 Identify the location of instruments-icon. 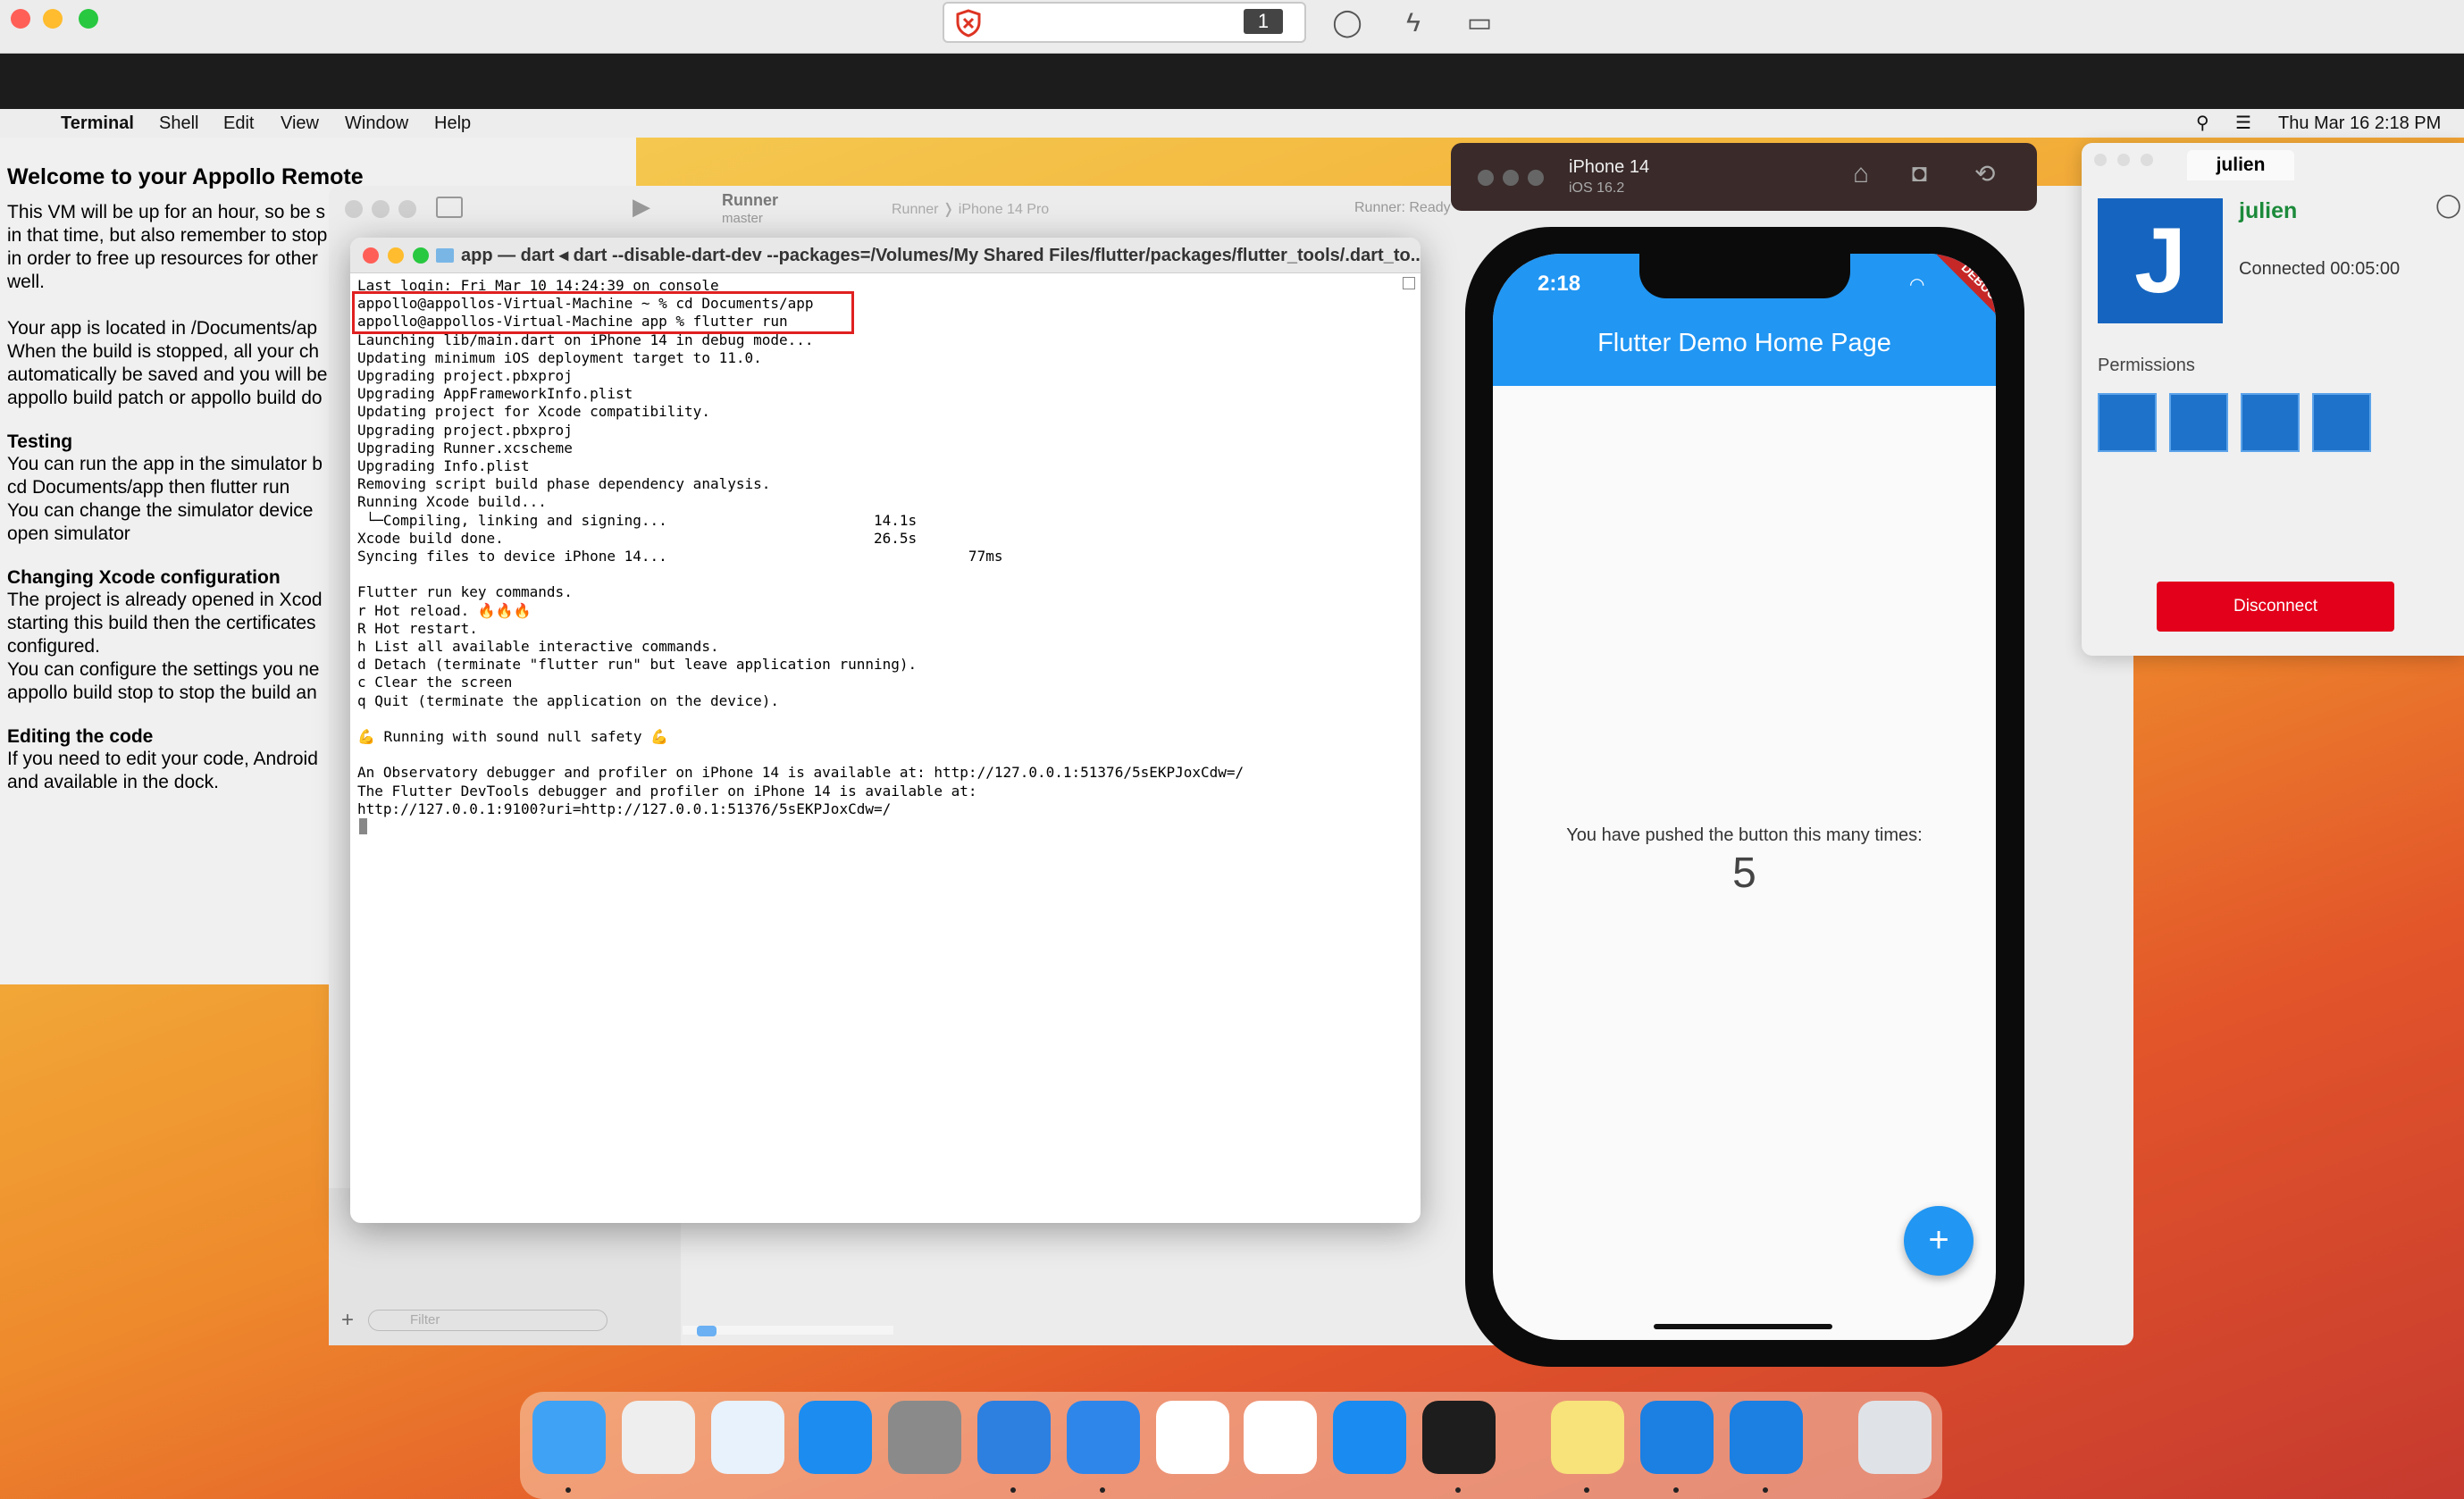
(1103, 1437).